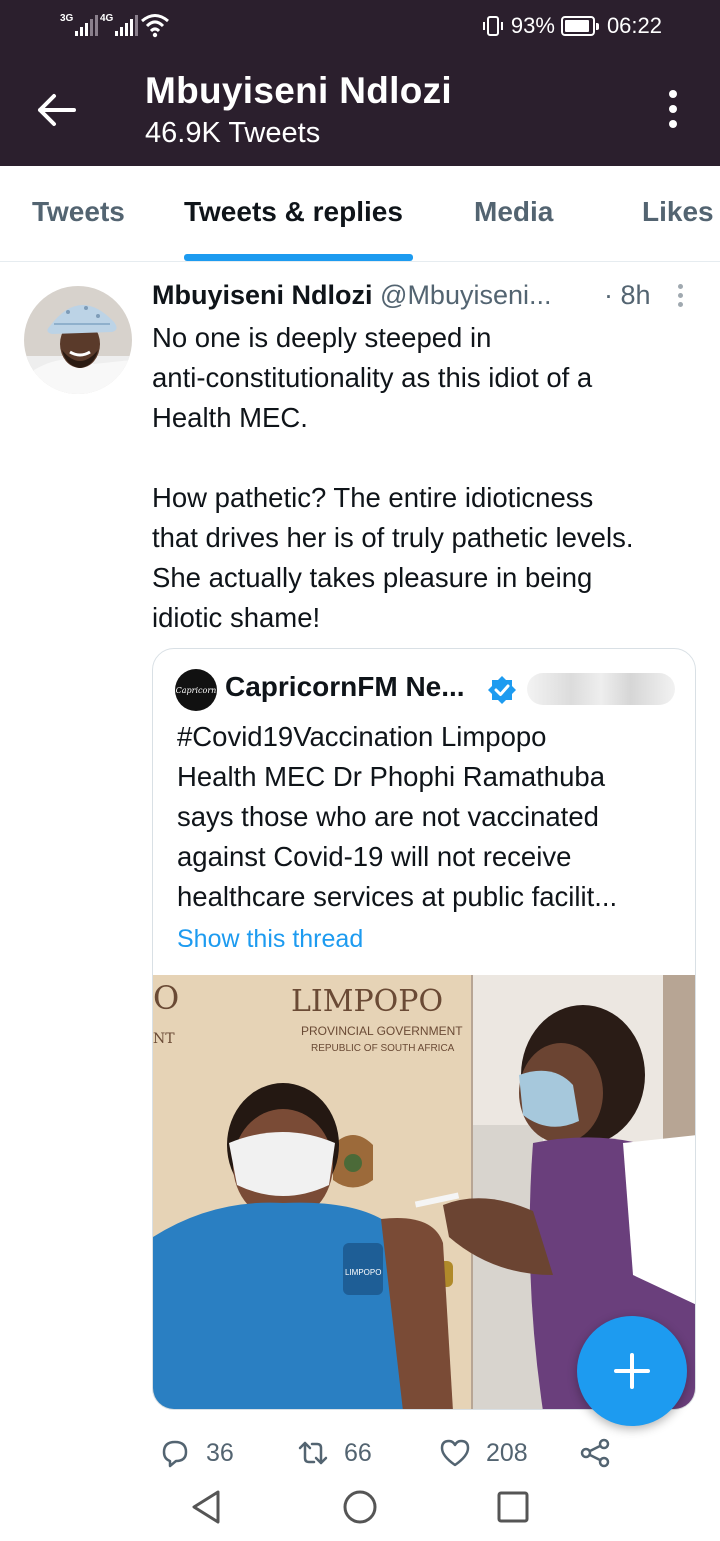  Describe the element at coordinates (372, 577) in the screenshot. I see `tweet-text-line: She actually takes pleasure in being` at that location.